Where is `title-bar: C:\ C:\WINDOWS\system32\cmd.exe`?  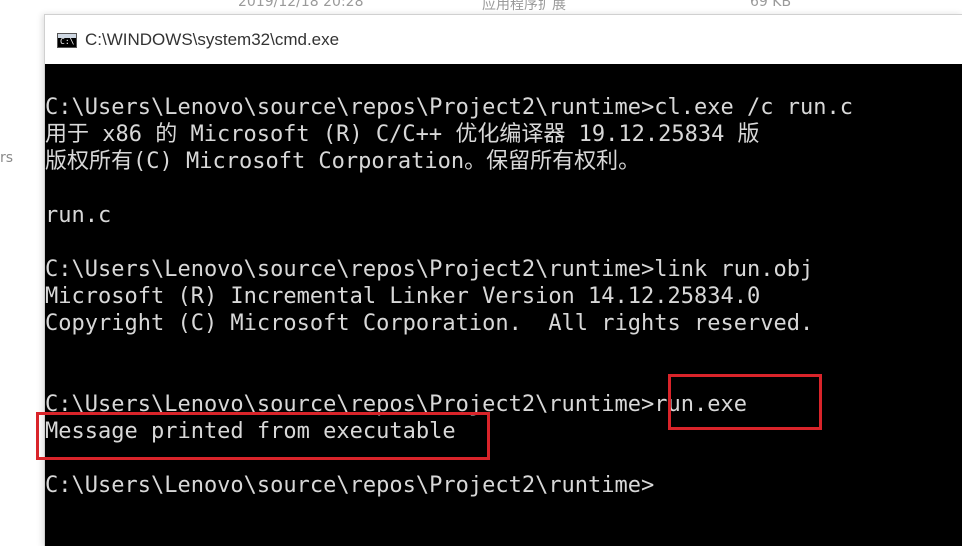 title-bar: C:\ C:\WINDOWS\system32\cmd.exe is located at coordinates (503, 39).